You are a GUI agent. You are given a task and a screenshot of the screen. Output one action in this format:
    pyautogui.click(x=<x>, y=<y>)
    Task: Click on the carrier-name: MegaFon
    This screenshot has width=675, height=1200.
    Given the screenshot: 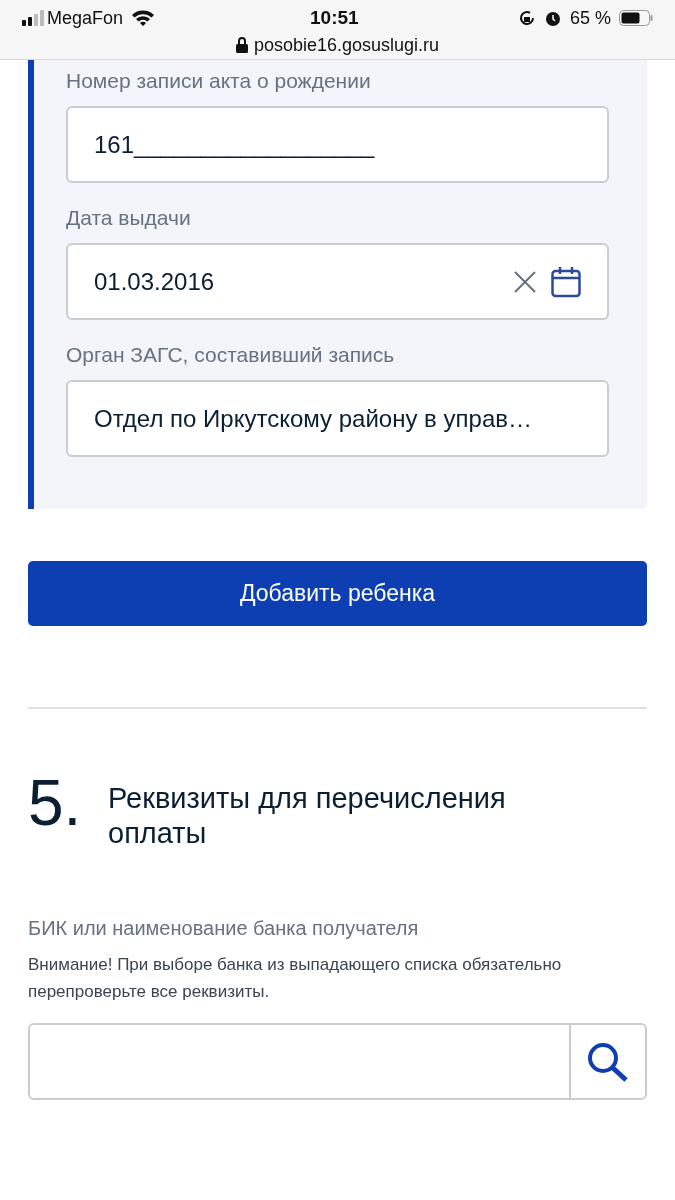 What is the action you would take?
    pyautogui.click(x=85, y=18)
    